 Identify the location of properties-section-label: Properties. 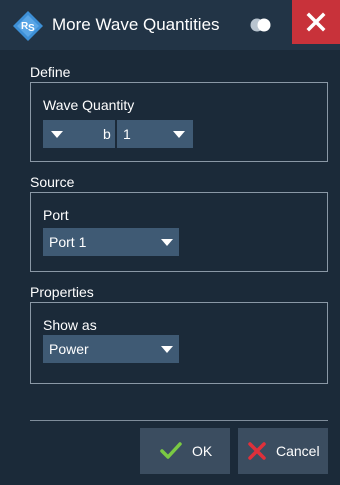
(62, 292).